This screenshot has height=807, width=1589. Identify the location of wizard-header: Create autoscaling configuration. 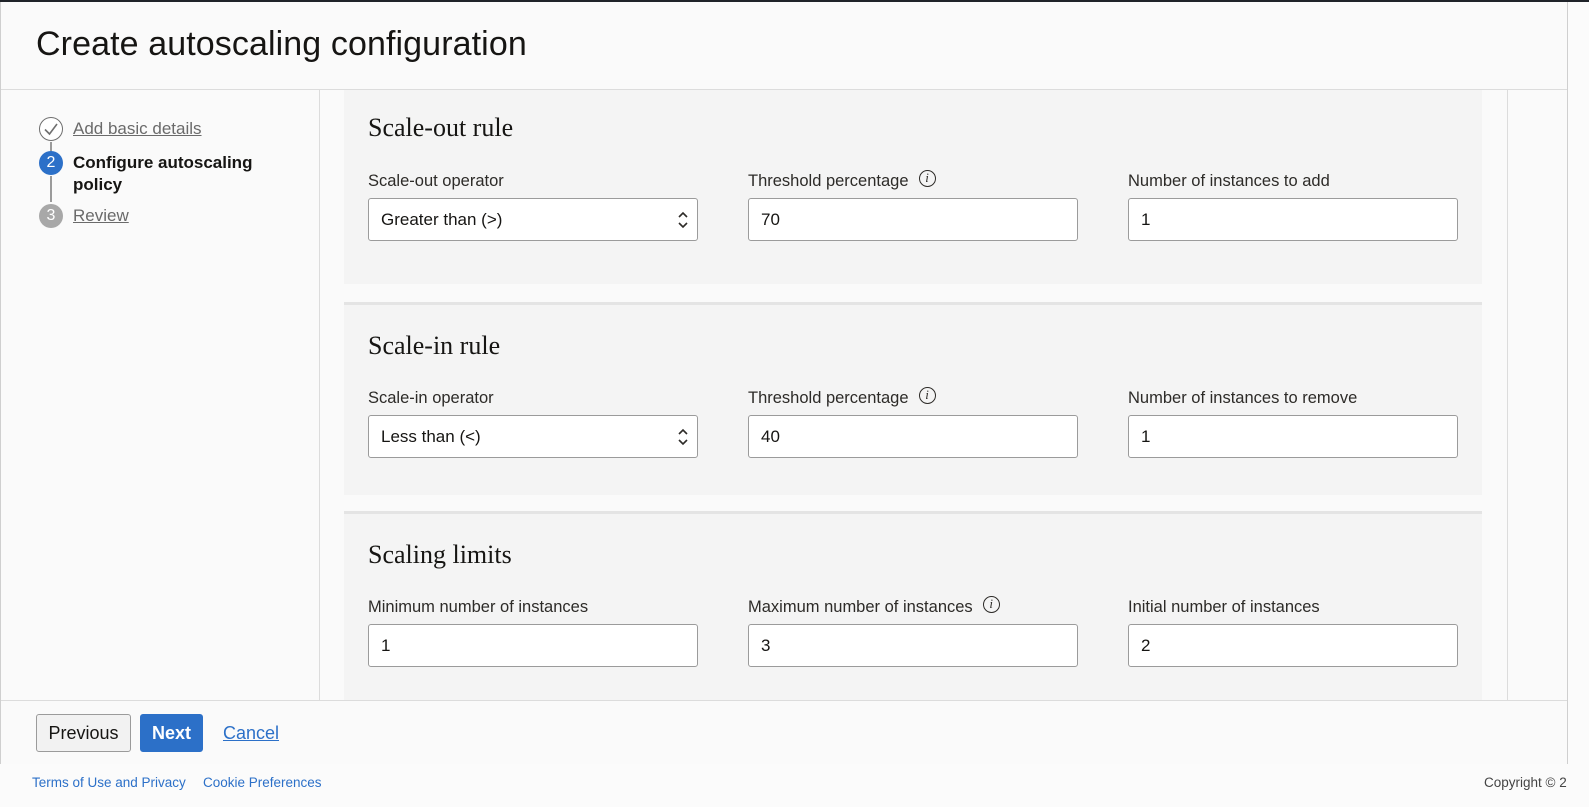
(784, 46).